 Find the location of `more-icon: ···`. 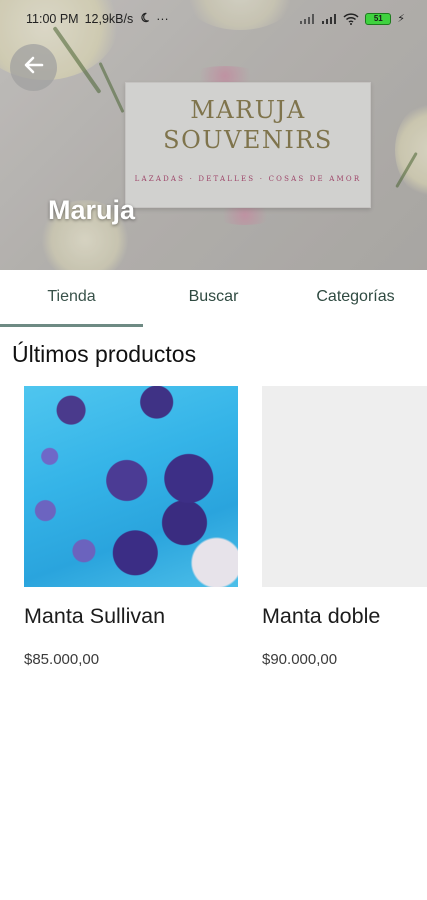

more-icon: ··· is located at coordinates (162, 19).